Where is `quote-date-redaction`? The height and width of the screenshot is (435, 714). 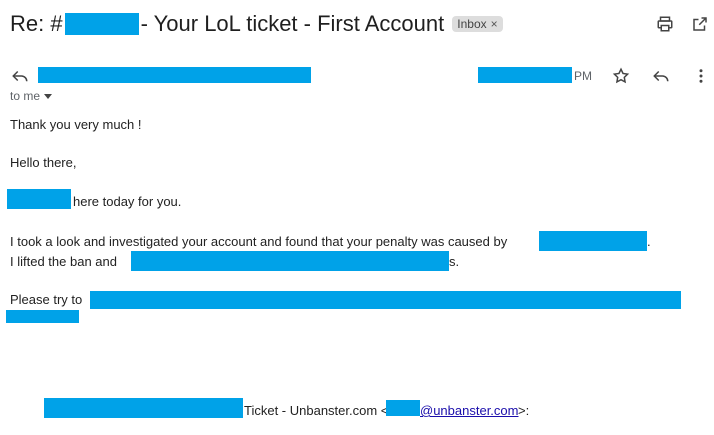
quote-date-redaction is located at coordinates (143, 408).